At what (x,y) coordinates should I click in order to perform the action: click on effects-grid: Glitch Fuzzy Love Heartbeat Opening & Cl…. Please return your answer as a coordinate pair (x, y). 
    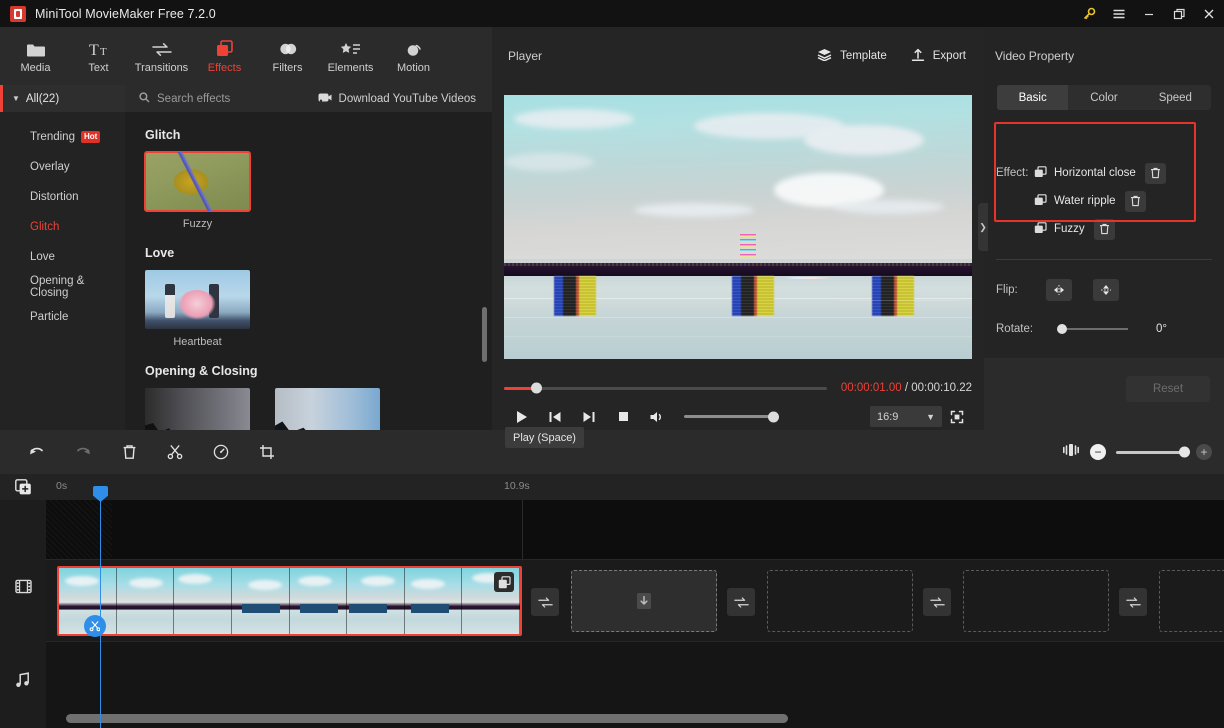
    Looking at the image, I should click on (308, 271).